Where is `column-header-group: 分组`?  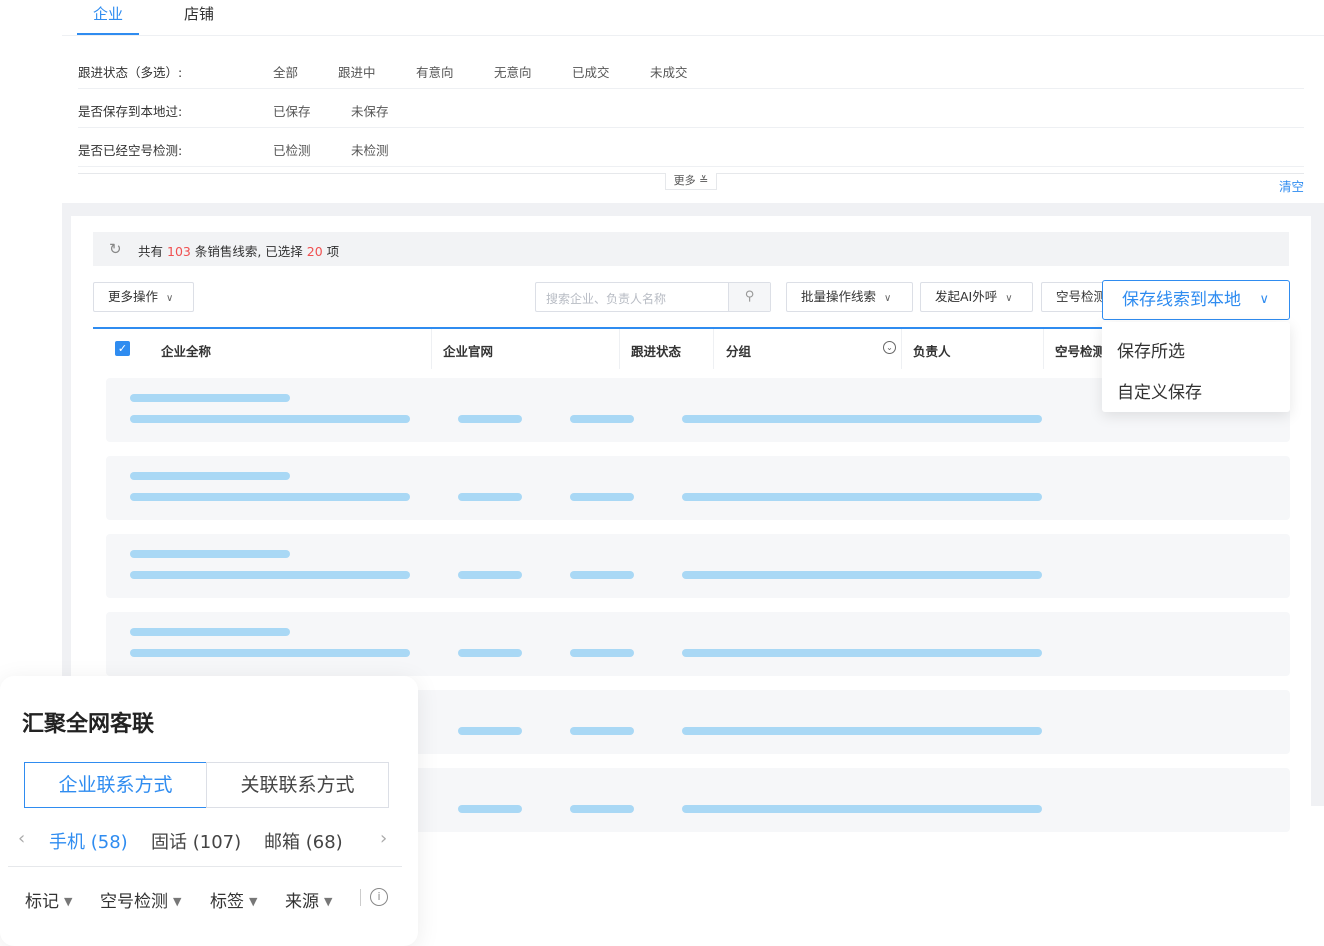 column-header-group: 分组 is located at coordinates (738, 350).